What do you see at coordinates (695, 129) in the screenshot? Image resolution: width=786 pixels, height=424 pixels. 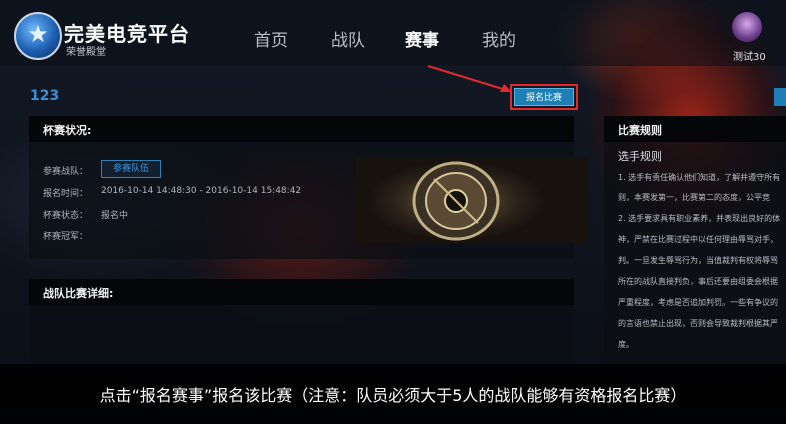 I see `rules-header: 比赛规则` at bounding box center [695, 129].